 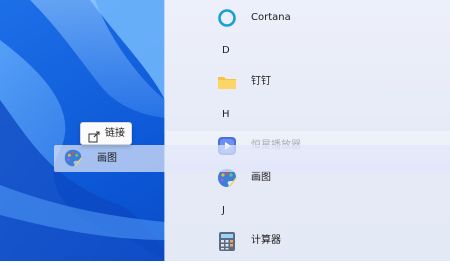 I want to click on app-item-calculator: 计算器, so click(x=307, y=241).